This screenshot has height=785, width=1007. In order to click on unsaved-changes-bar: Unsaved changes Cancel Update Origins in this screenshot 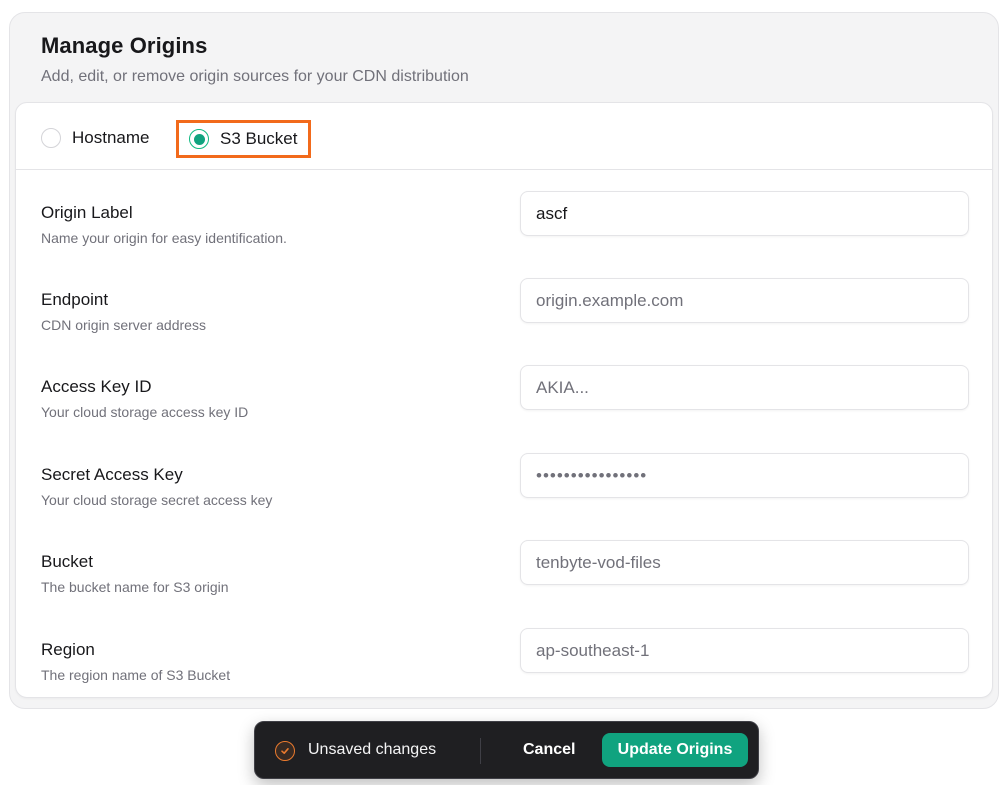, I will do `click(506, 750)`.